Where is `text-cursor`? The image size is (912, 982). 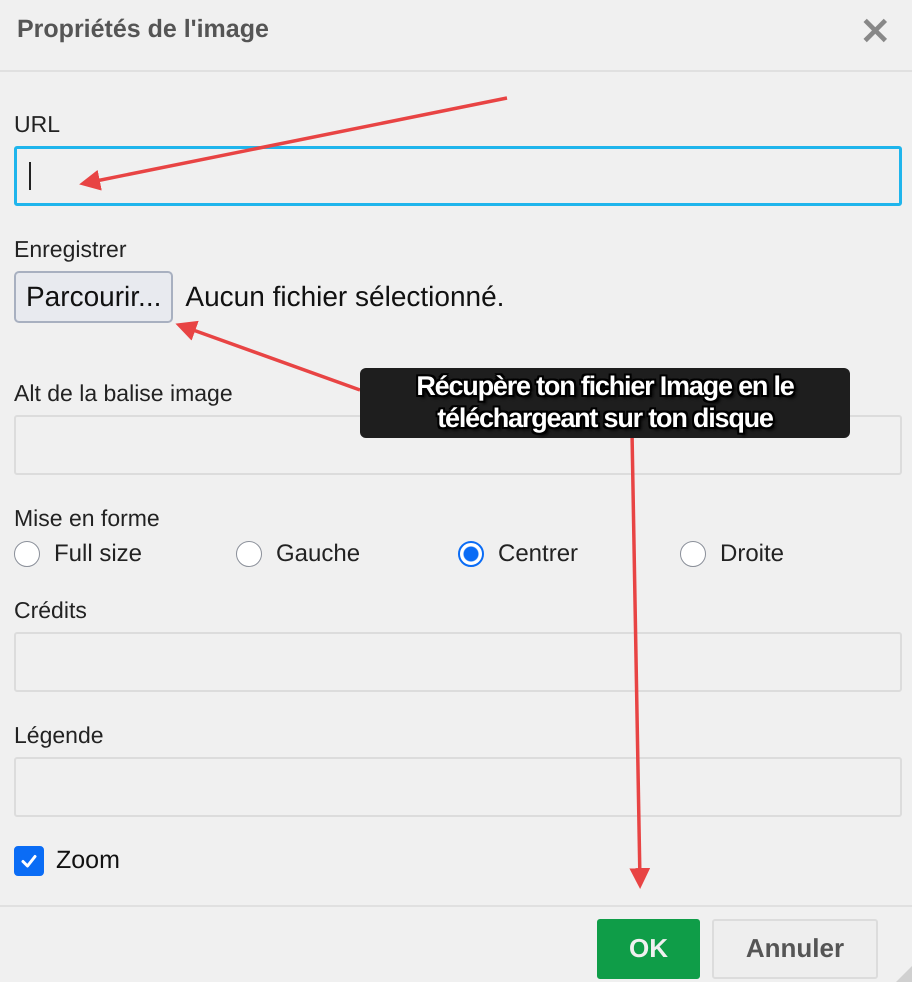
text-cursor is located at coordinates (30, 176).